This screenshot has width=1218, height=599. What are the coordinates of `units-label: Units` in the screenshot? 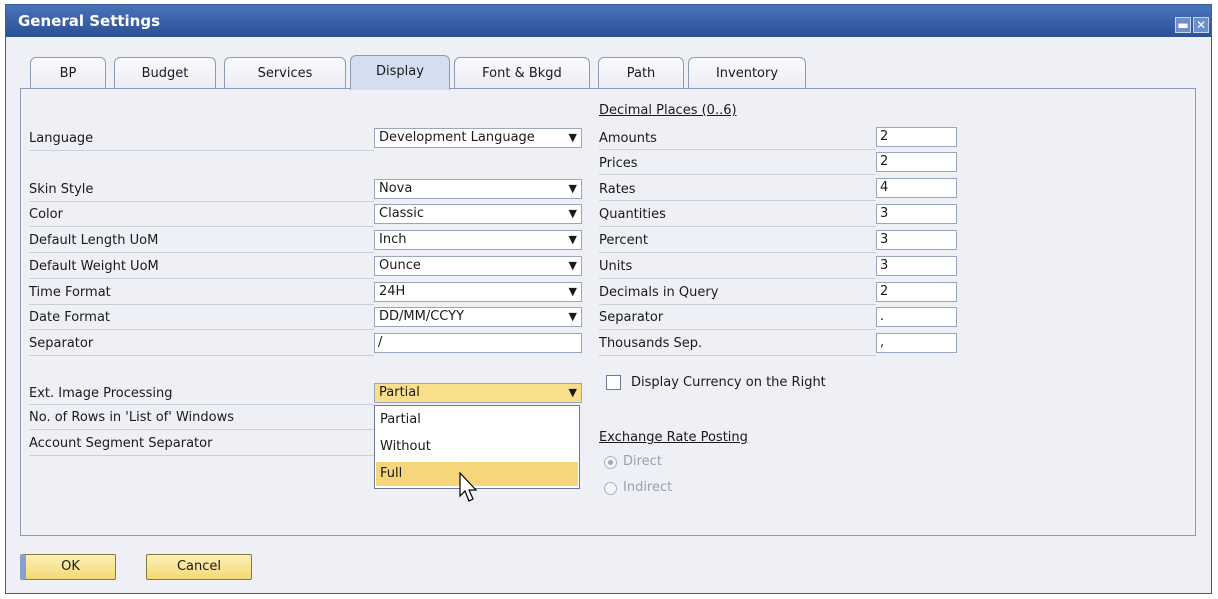 It's located at (616, 266).